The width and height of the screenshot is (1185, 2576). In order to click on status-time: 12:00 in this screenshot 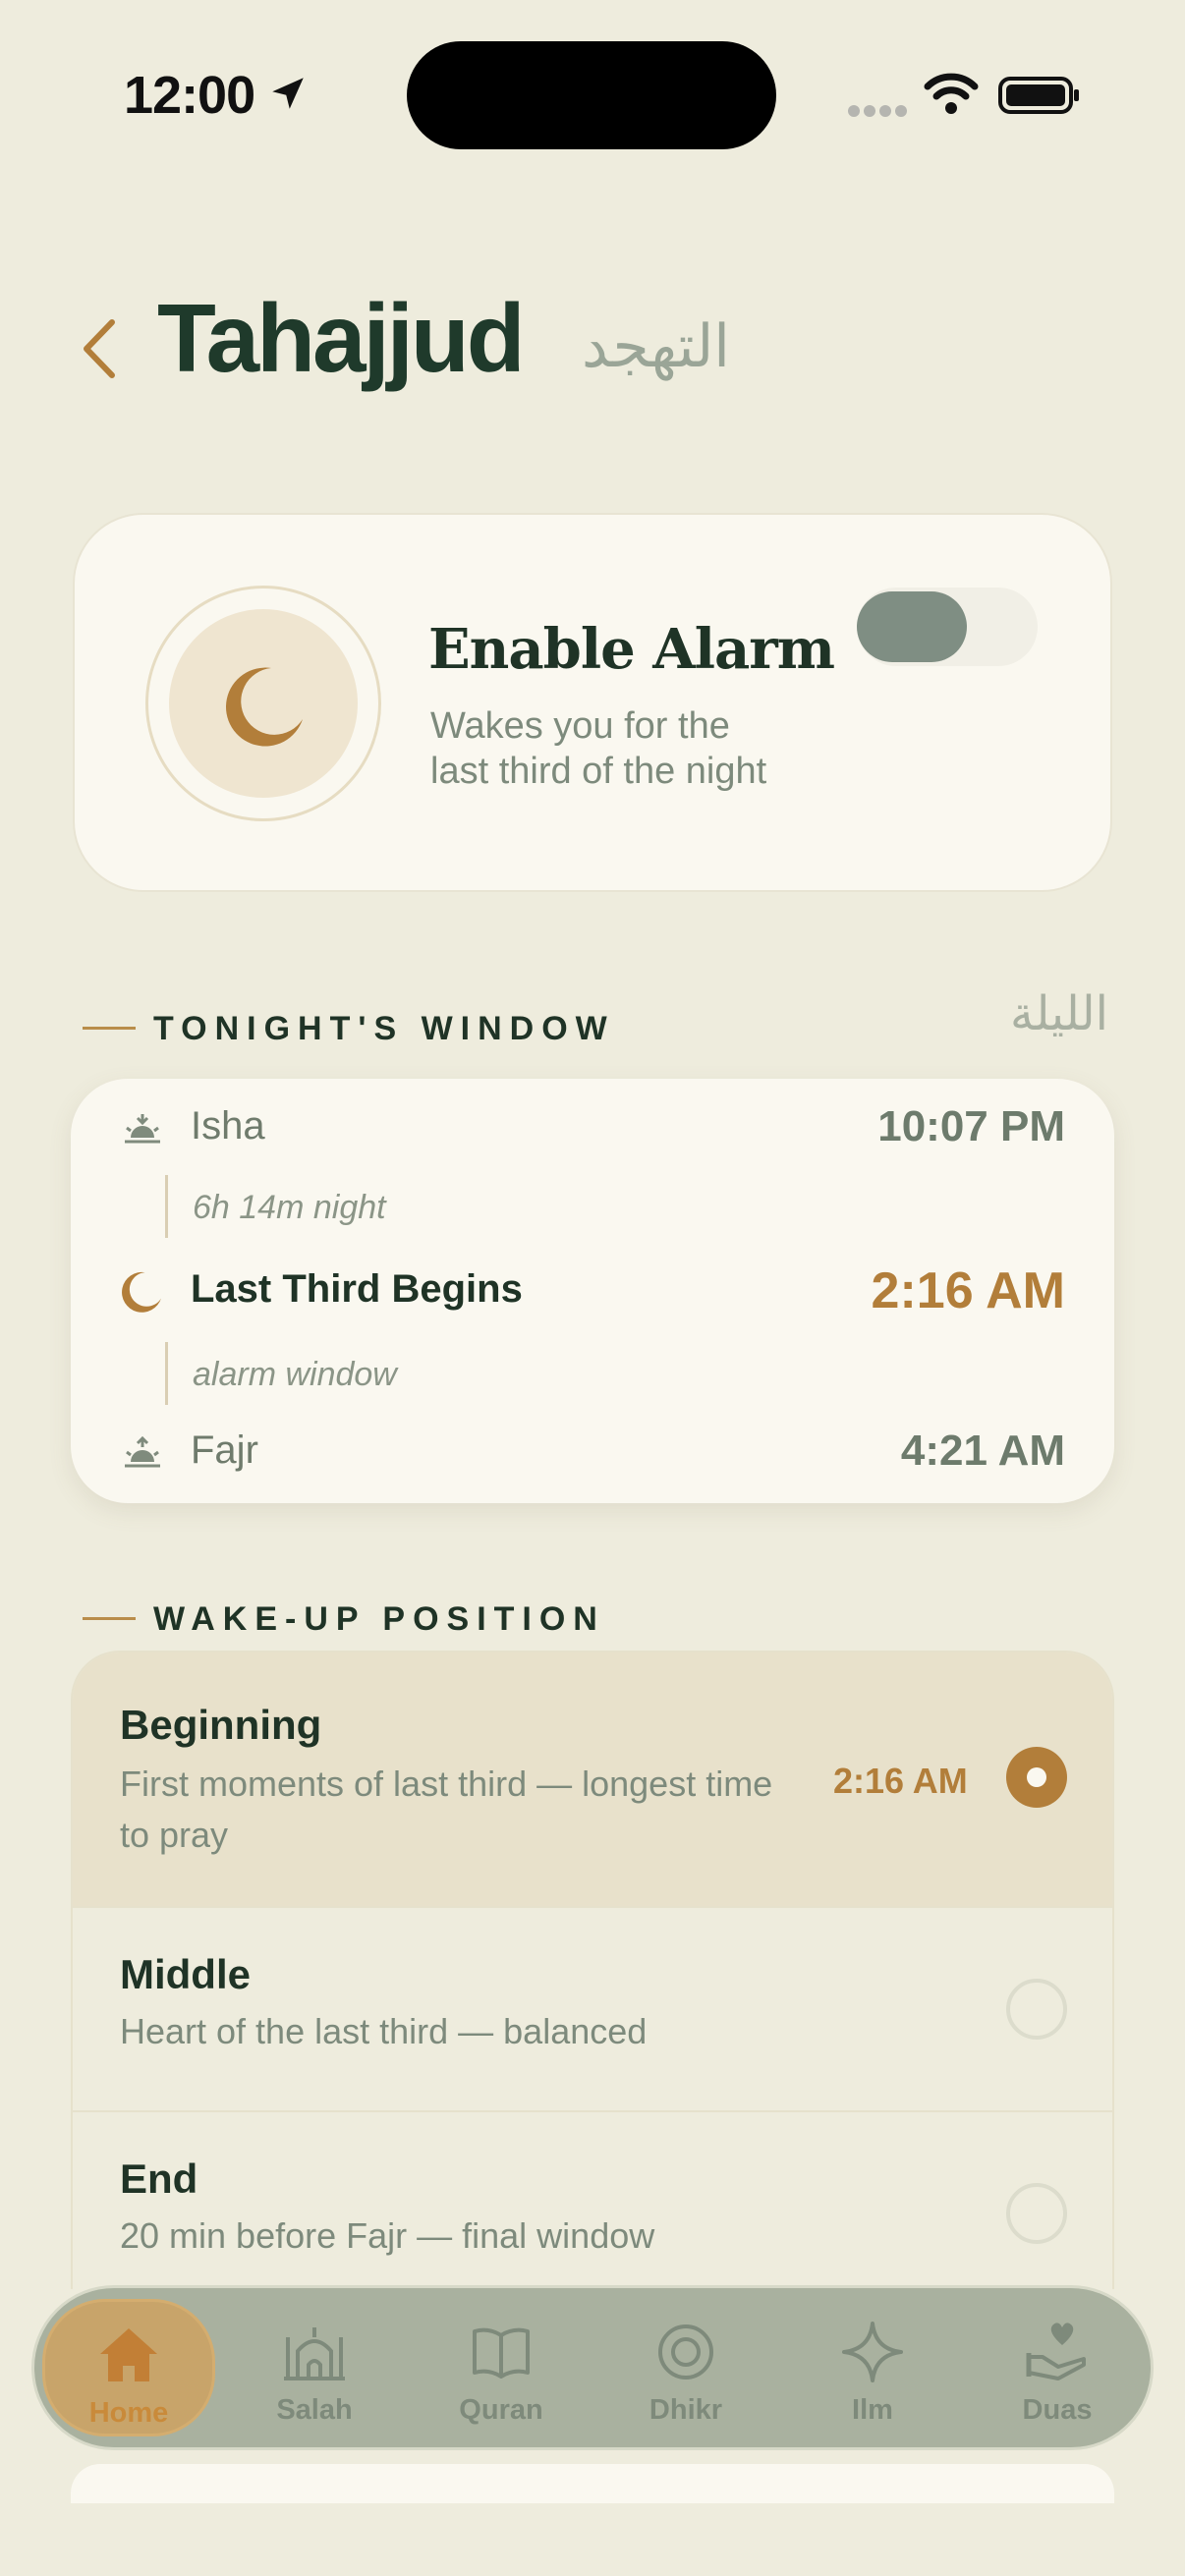, I will do `click(190, 95)`.